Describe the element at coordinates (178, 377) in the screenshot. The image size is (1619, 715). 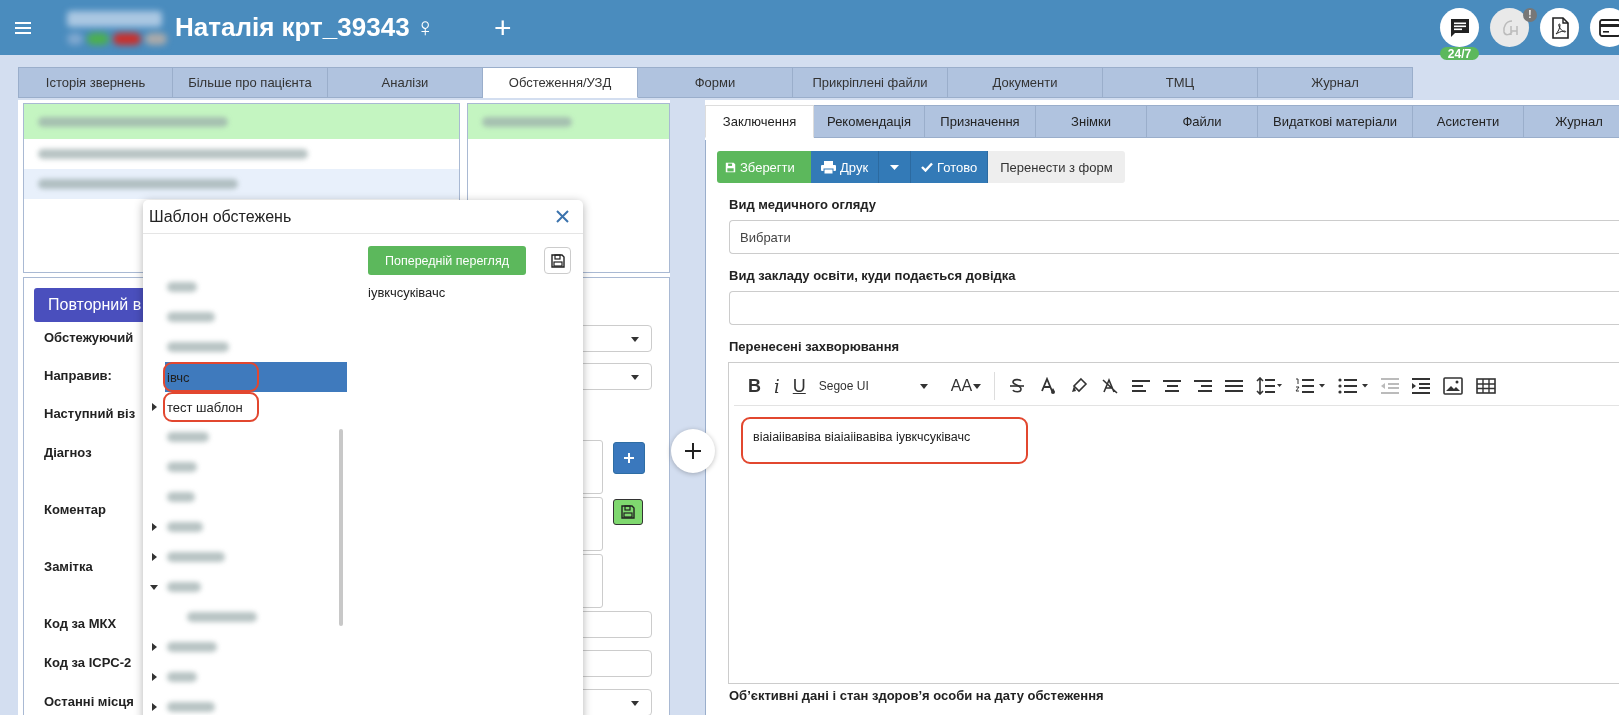
I see `tree-item-label: івчс` at that location.